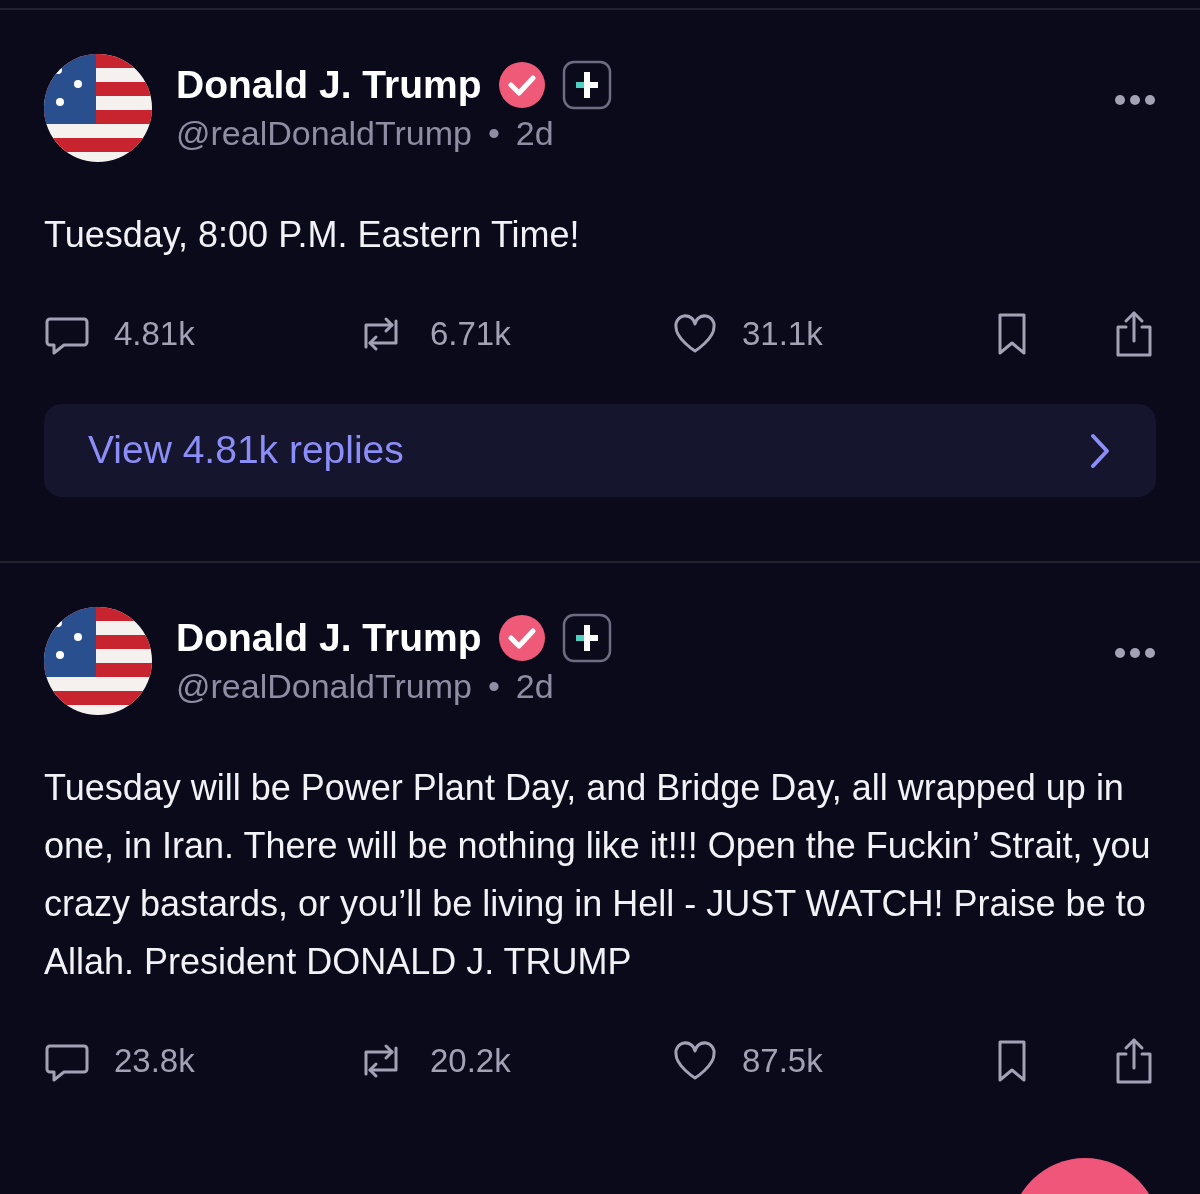  I want to click on view-replies-button: View 4.81k replies, so click(600, 450).